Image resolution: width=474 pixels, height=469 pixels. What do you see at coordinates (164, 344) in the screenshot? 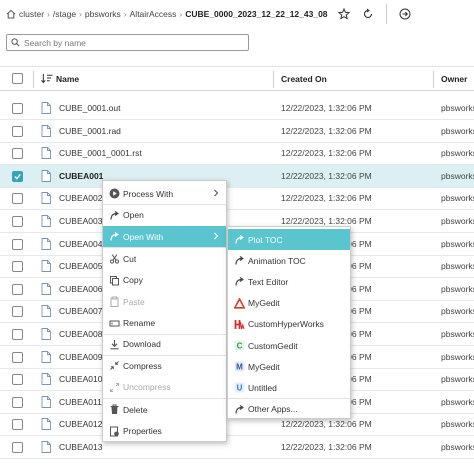
I see `menu-item-download: Download` at bounding box center [164, 344].